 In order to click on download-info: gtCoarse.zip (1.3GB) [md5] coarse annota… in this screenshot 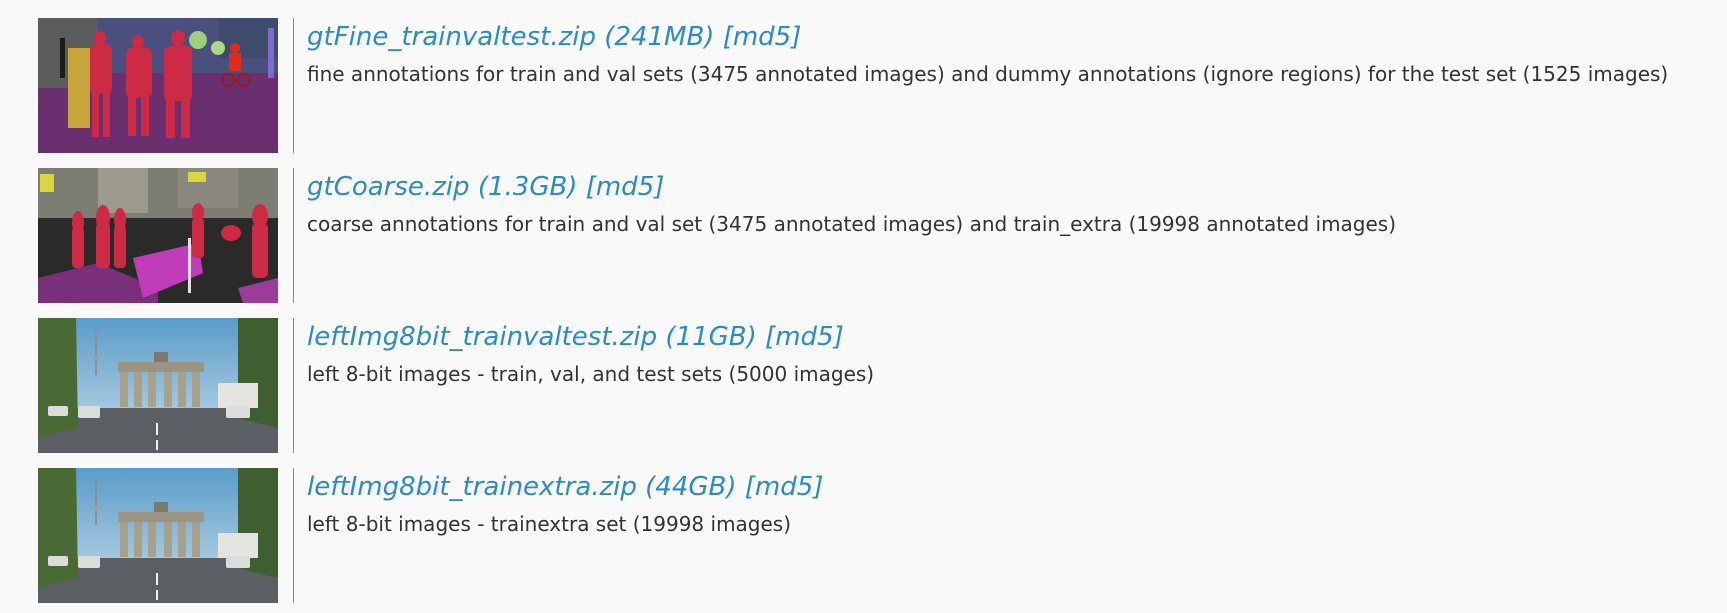, I will do `click(1017, 205)`.